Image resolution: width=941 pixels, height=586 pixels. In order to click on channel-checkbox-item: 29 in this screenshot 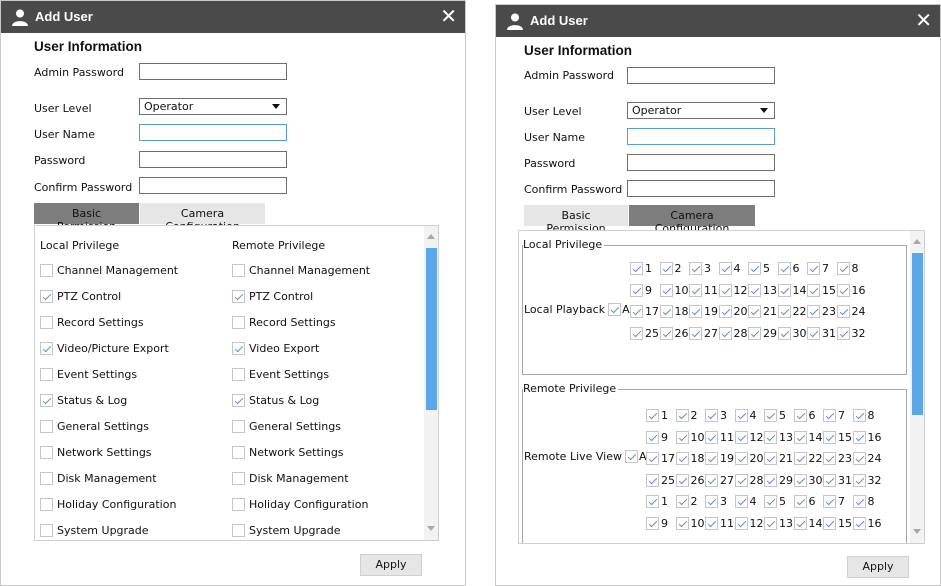, I will do `click(778, 480)`.